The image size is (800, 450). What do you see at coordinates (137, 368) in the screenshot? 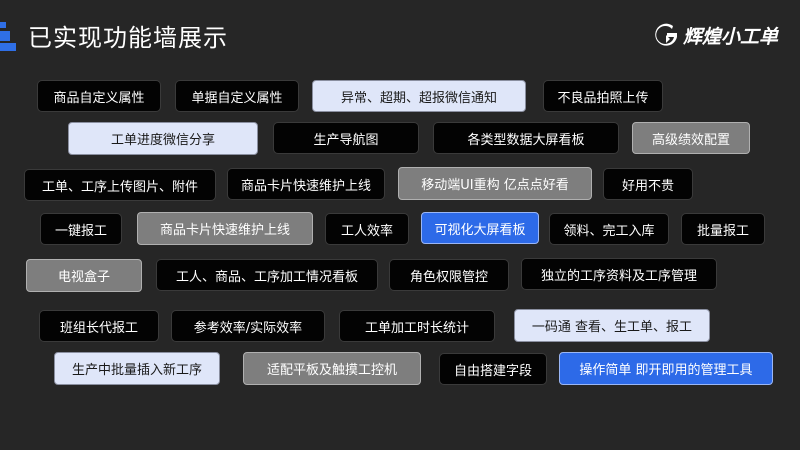
I see `feature-tag-batch-insert-process: 生产中批量插入新工序` at bounding box center [137, 368].